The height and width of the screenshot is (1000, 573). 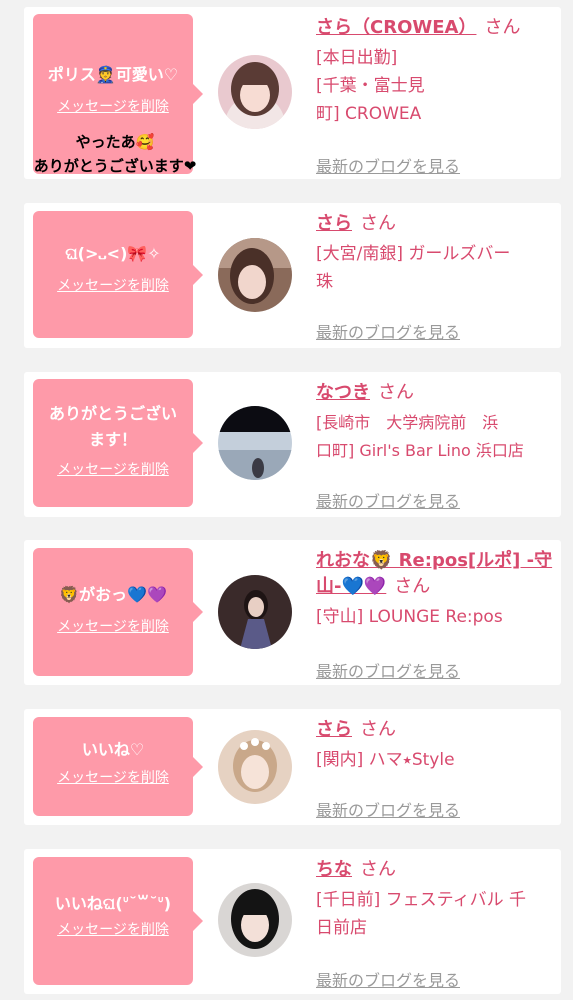 I want to click on shop-info: [関内] ハマ⭑Style, so click(x=385, y=760).